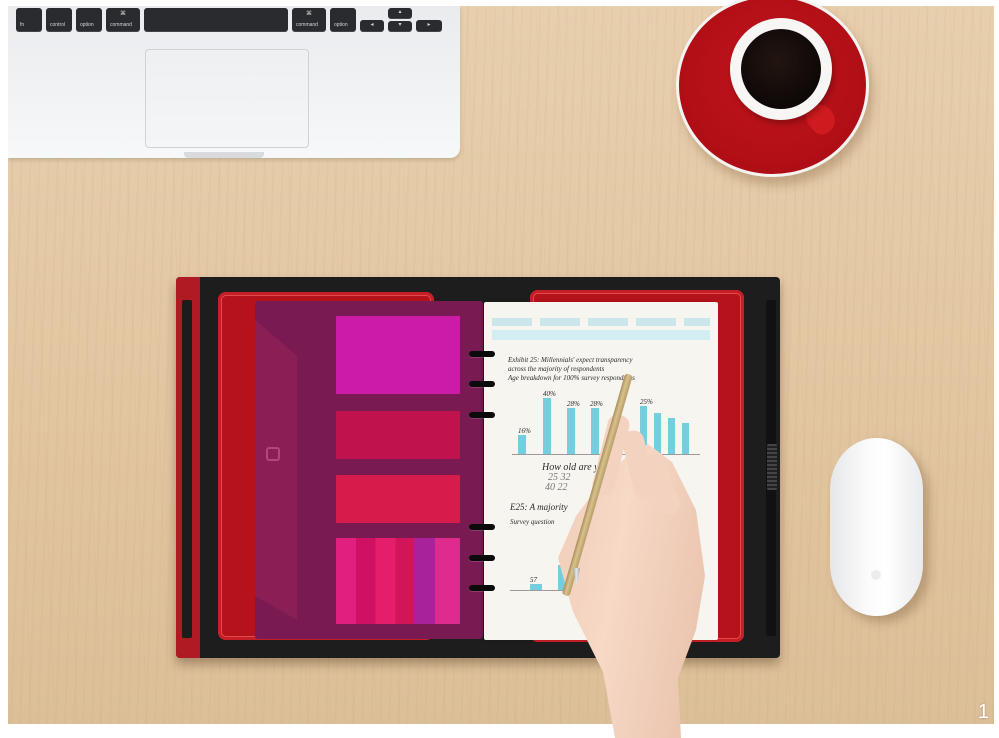 This screenshot has width=999, height=738. I want to click on page-header-strip, so click(601, 322).